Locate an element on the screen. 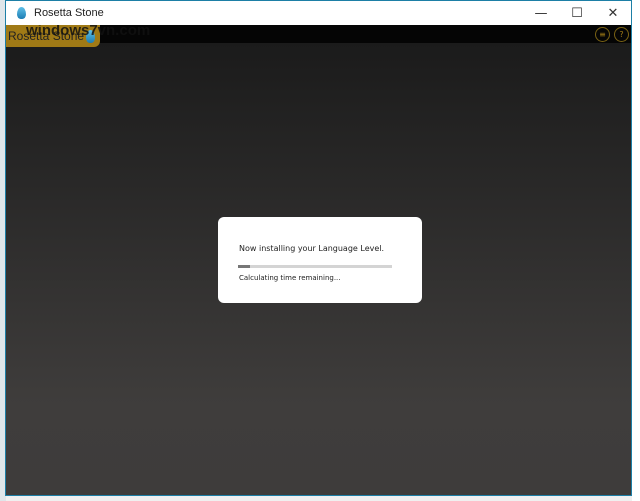  progress-bar is located at coordinates (315, 266).